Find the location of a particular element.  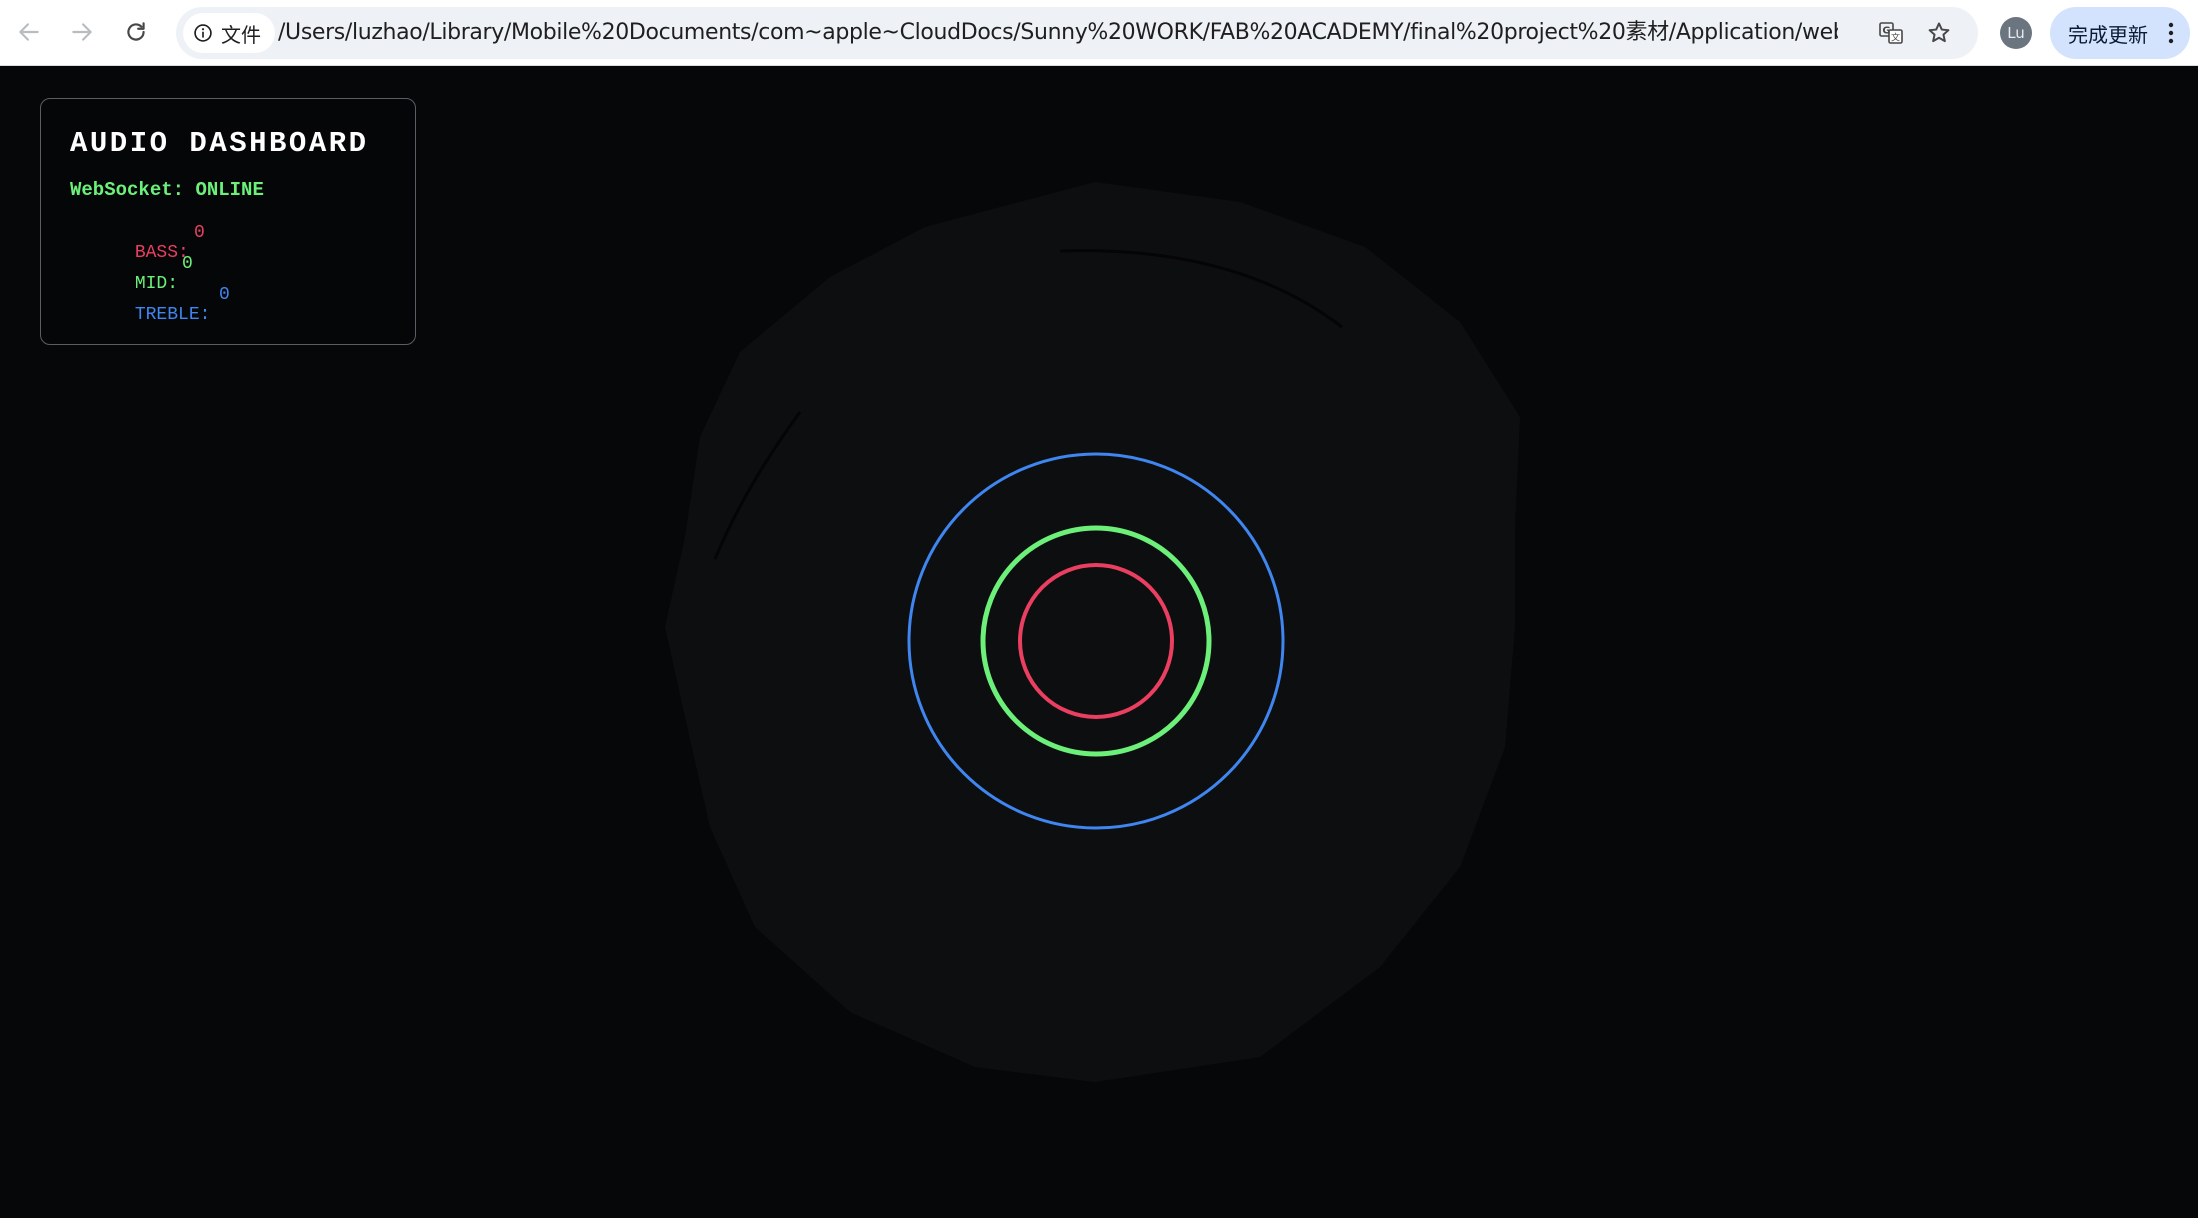

site-info-chip: 文件 is located at coordinates (229, 33).